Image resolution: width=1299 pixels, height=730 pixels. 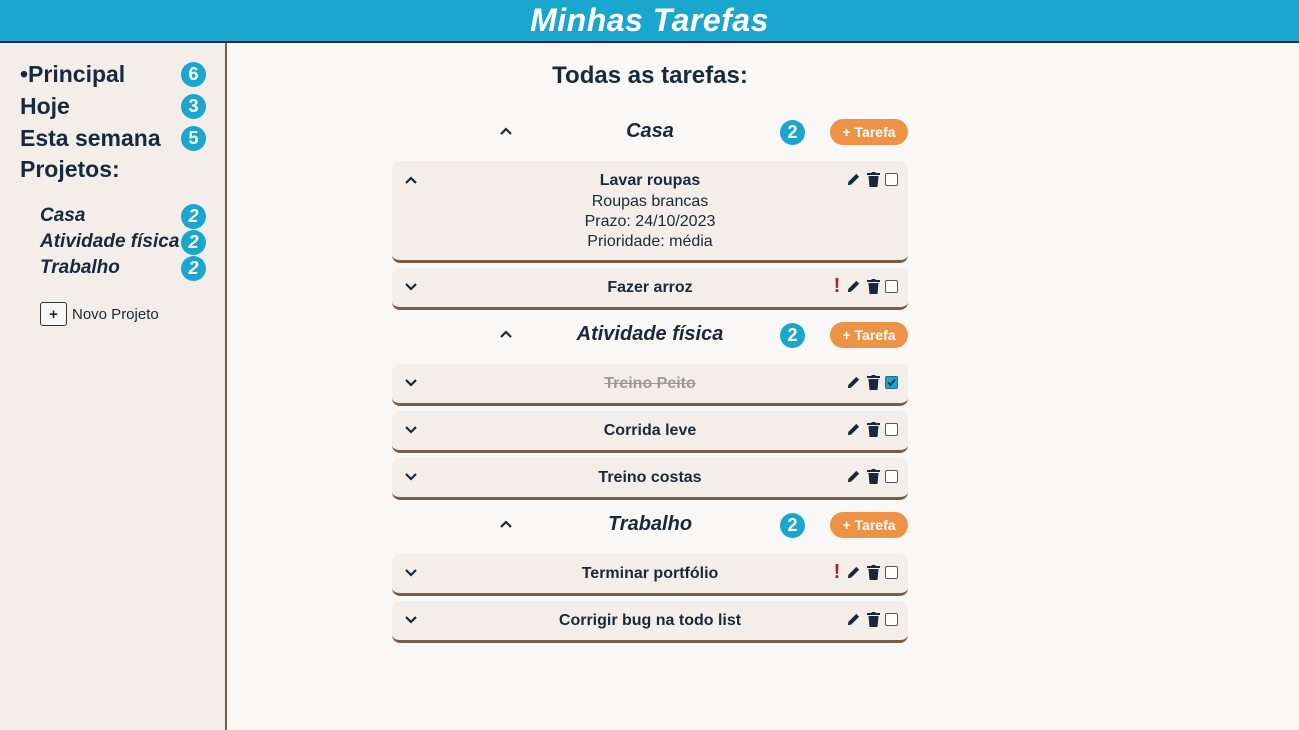 I want to click on task-card: Corrida leve, so click(x=650, y=432).